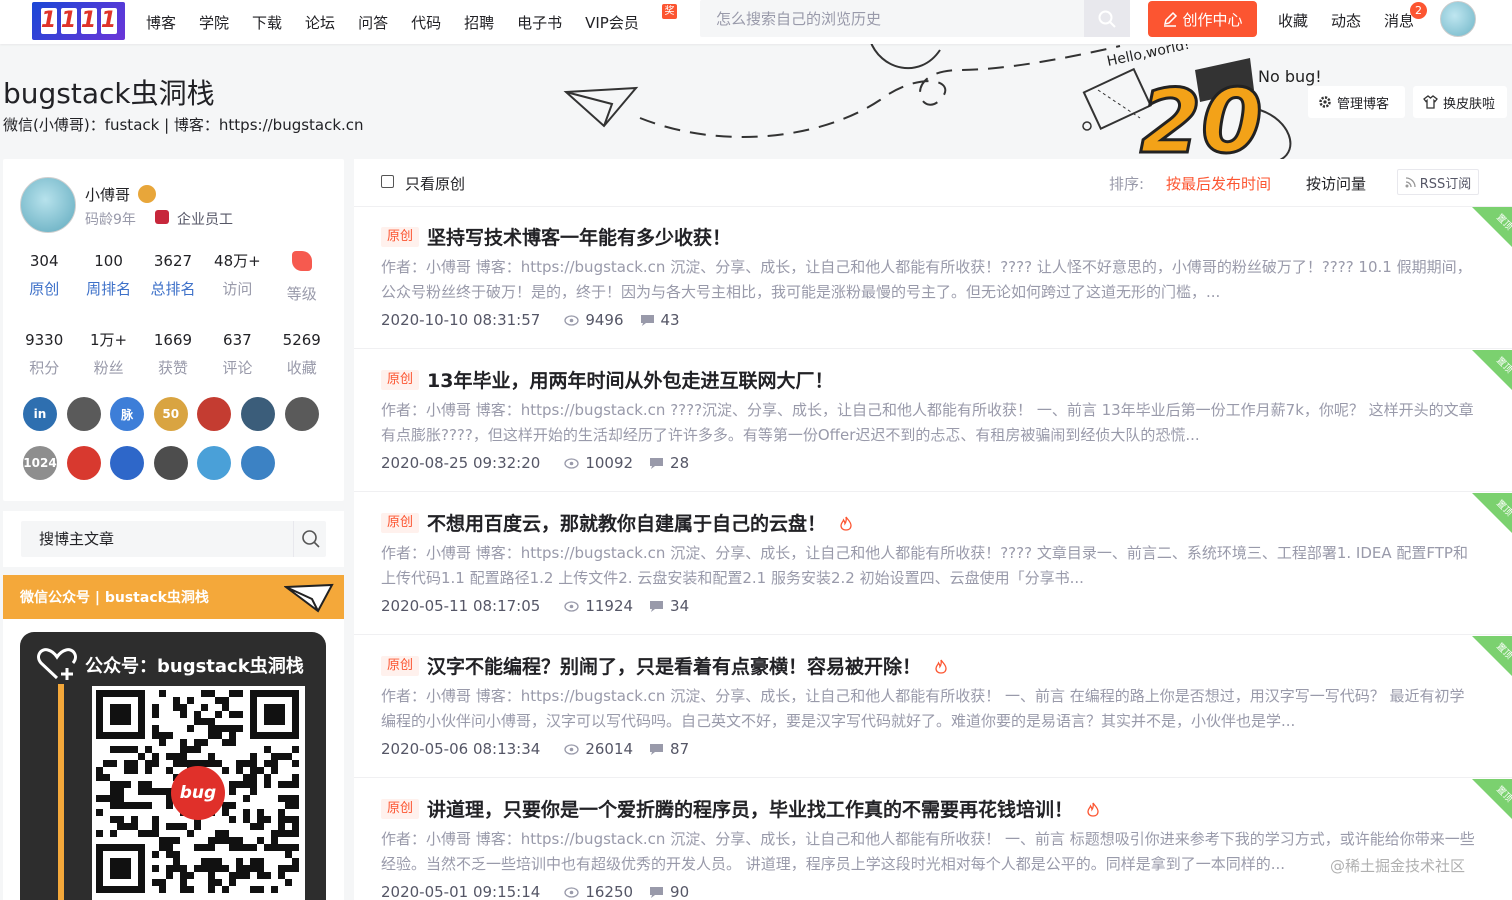  I want to click on original-only-checkbox, so click(387, 181).